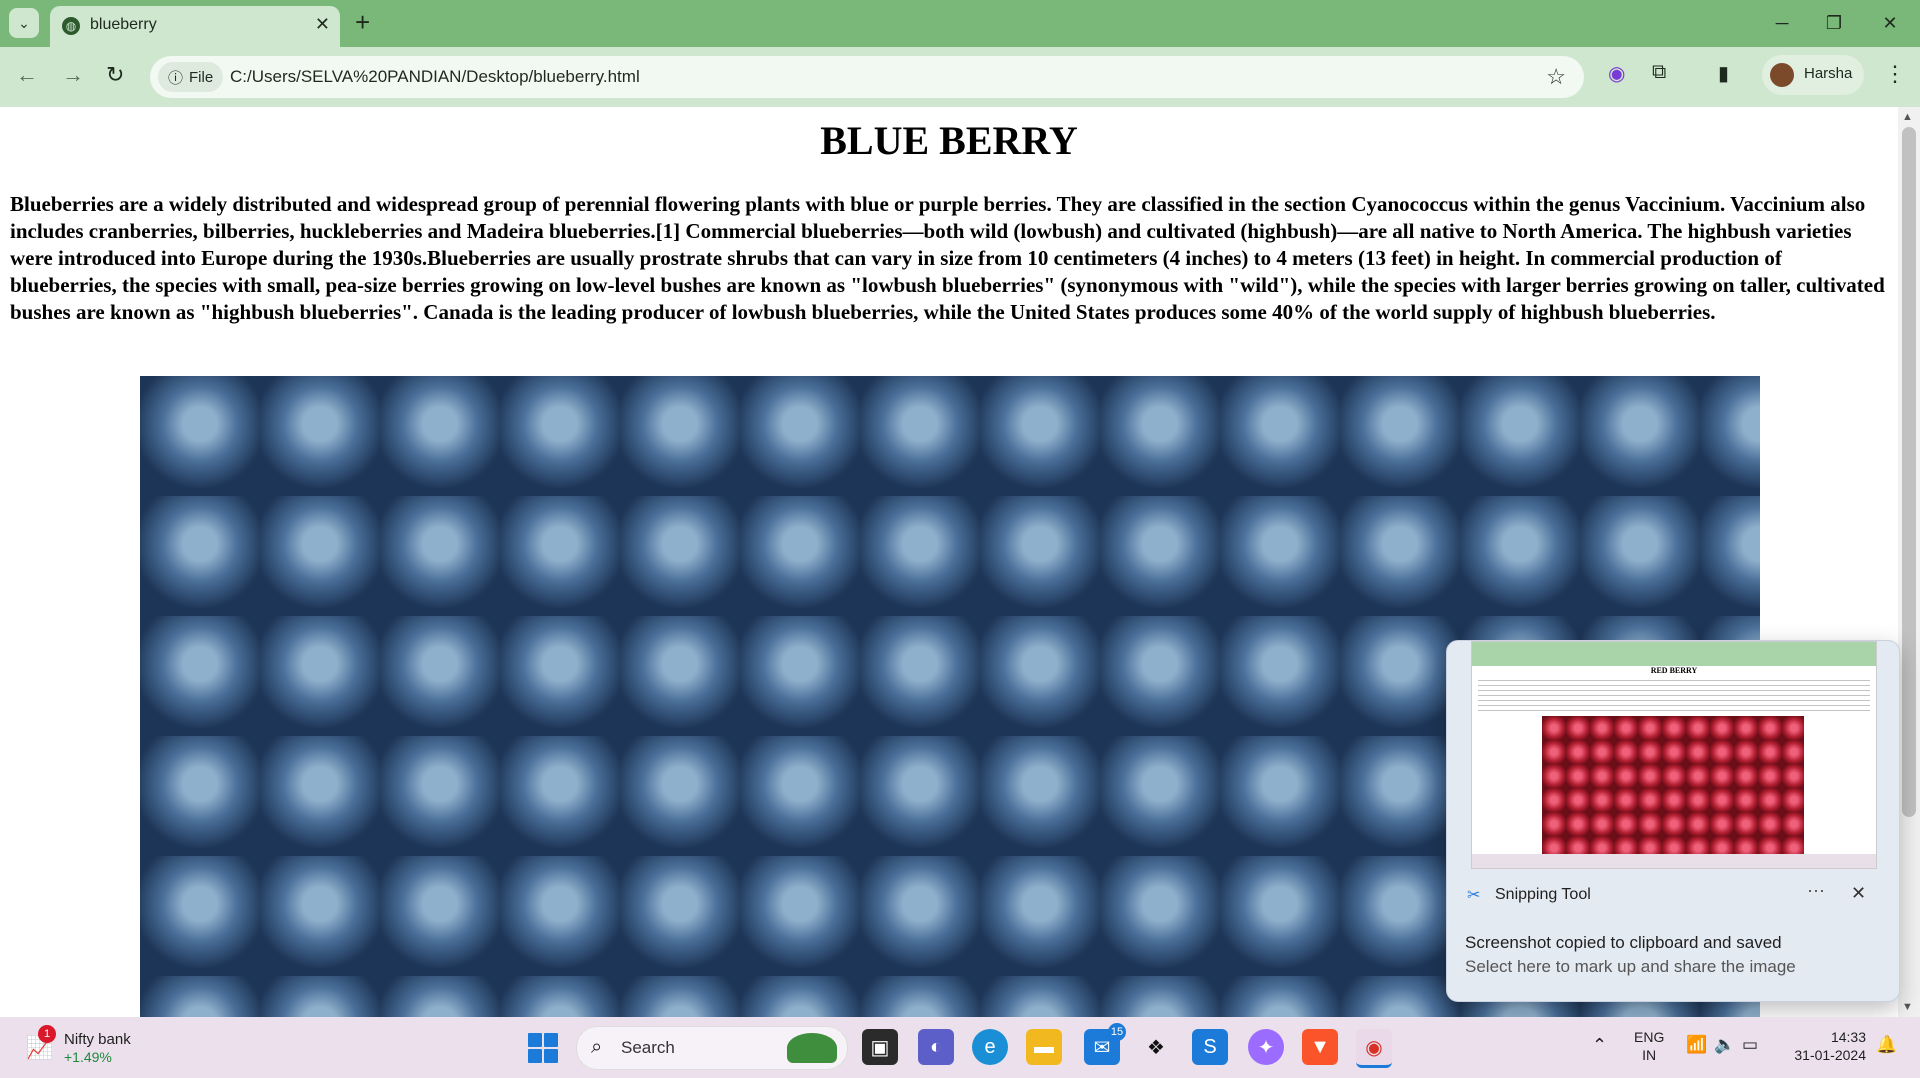 The width and height of the screenshot is (1920, 1078). I want to click on tab-search-icon: ⌄, so click(24, 23).